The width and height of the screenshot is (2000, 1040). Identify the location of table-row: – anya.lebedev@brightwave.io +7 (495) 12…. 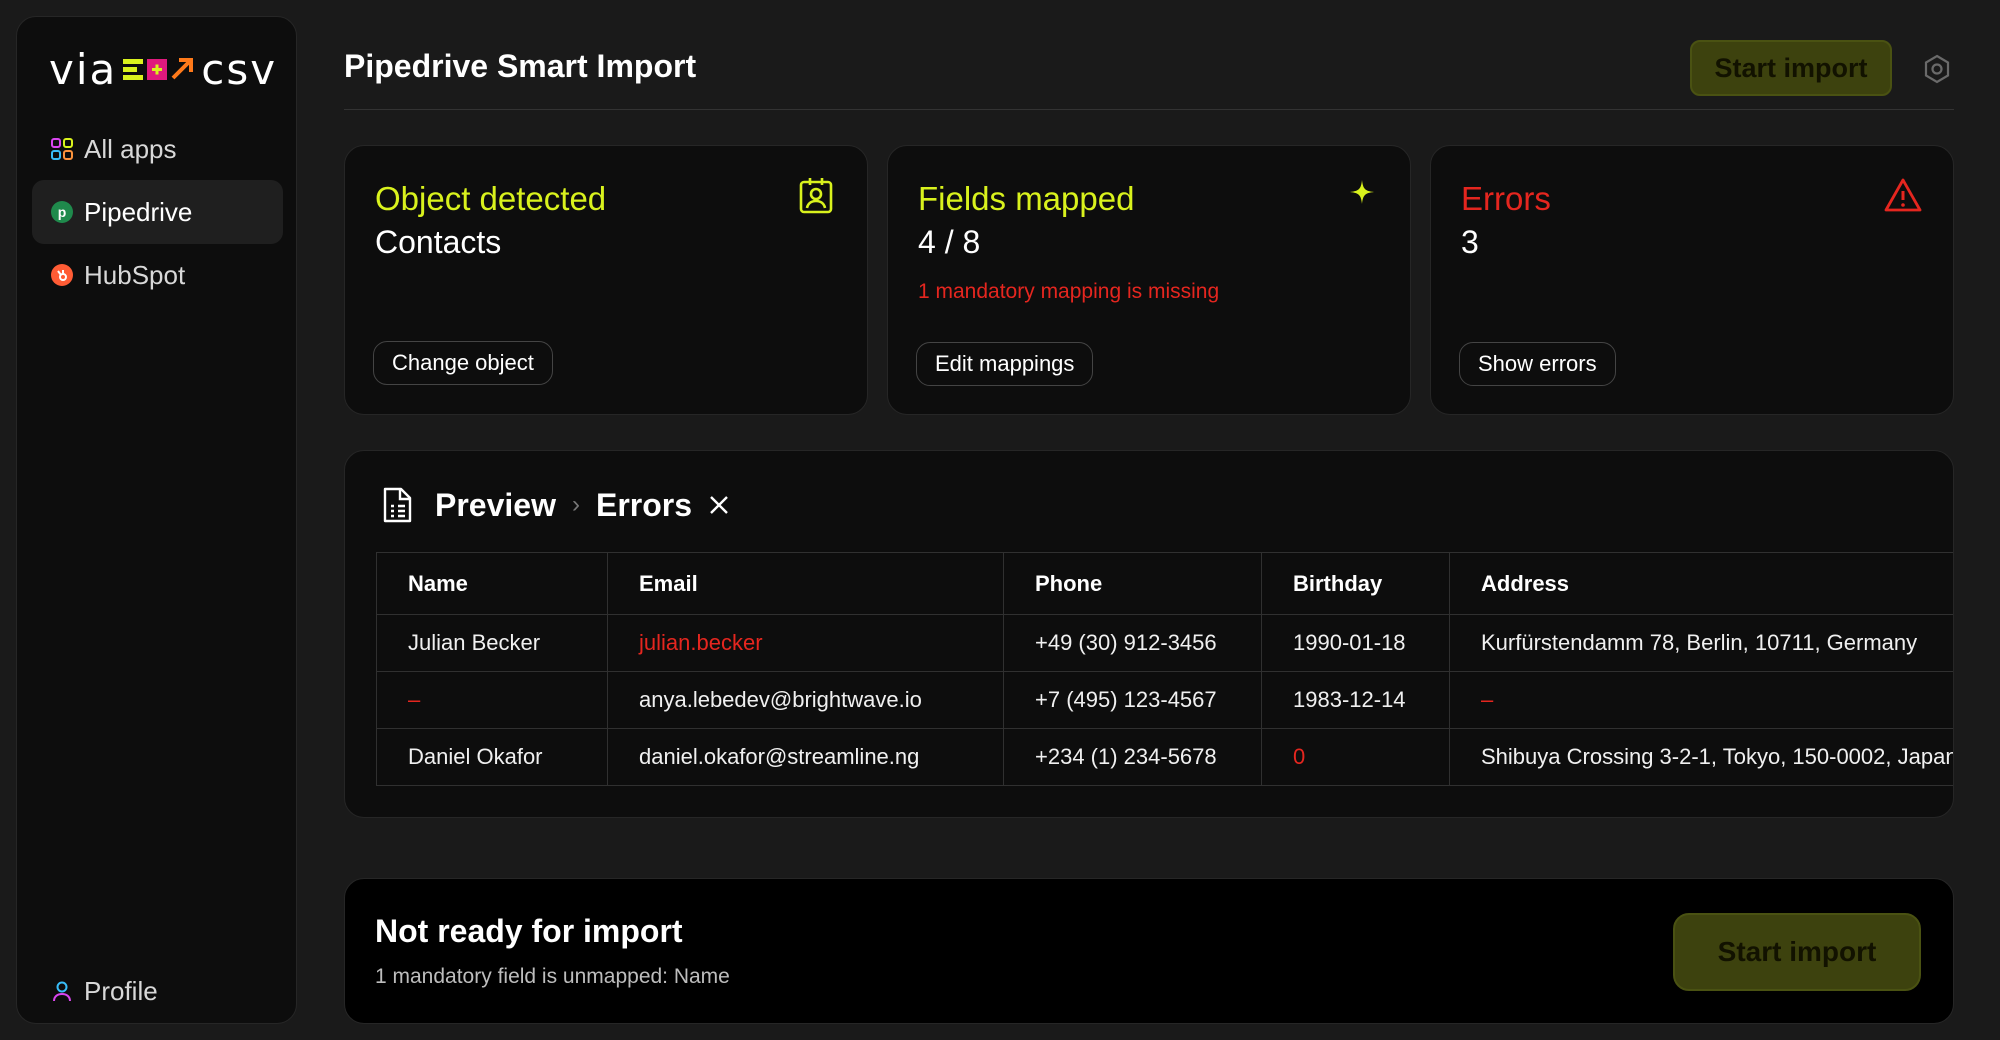
(1164, 700).